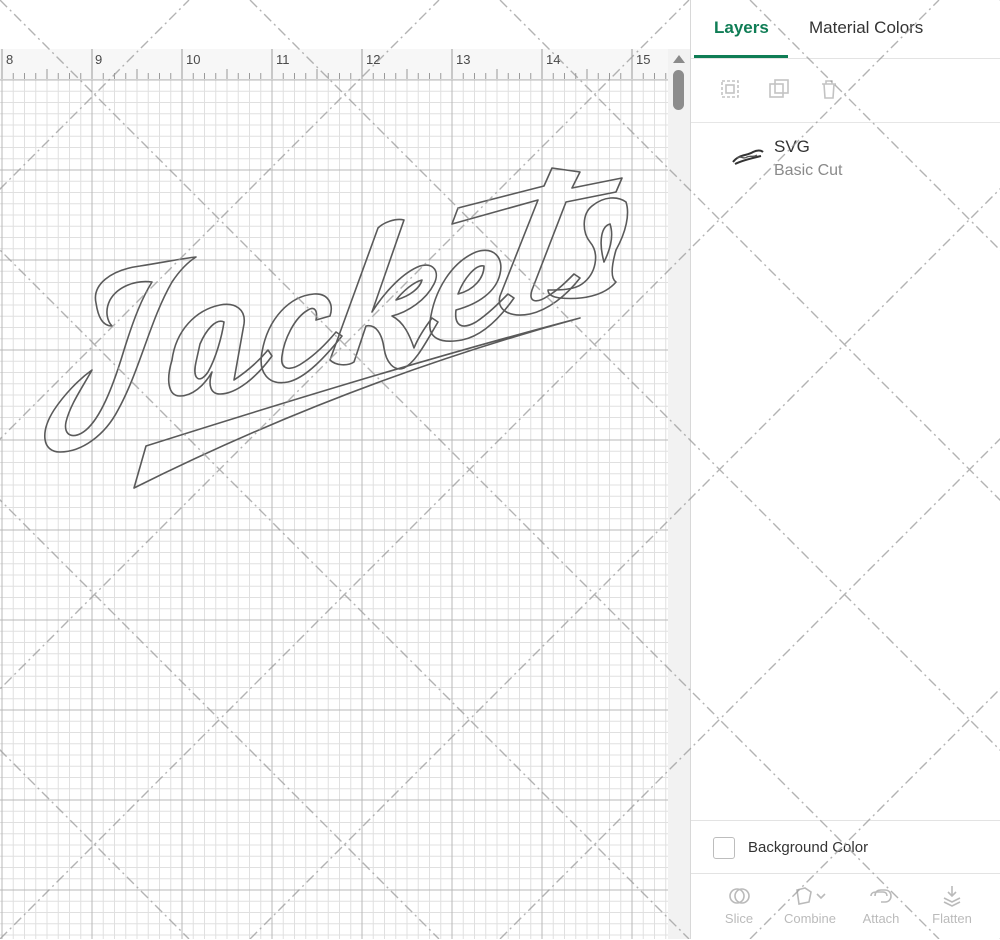 This screenshot has height=940, width=1000. Describe the element at coordinates (730, 89) in the screenshot. I see `group-icon` at that location.